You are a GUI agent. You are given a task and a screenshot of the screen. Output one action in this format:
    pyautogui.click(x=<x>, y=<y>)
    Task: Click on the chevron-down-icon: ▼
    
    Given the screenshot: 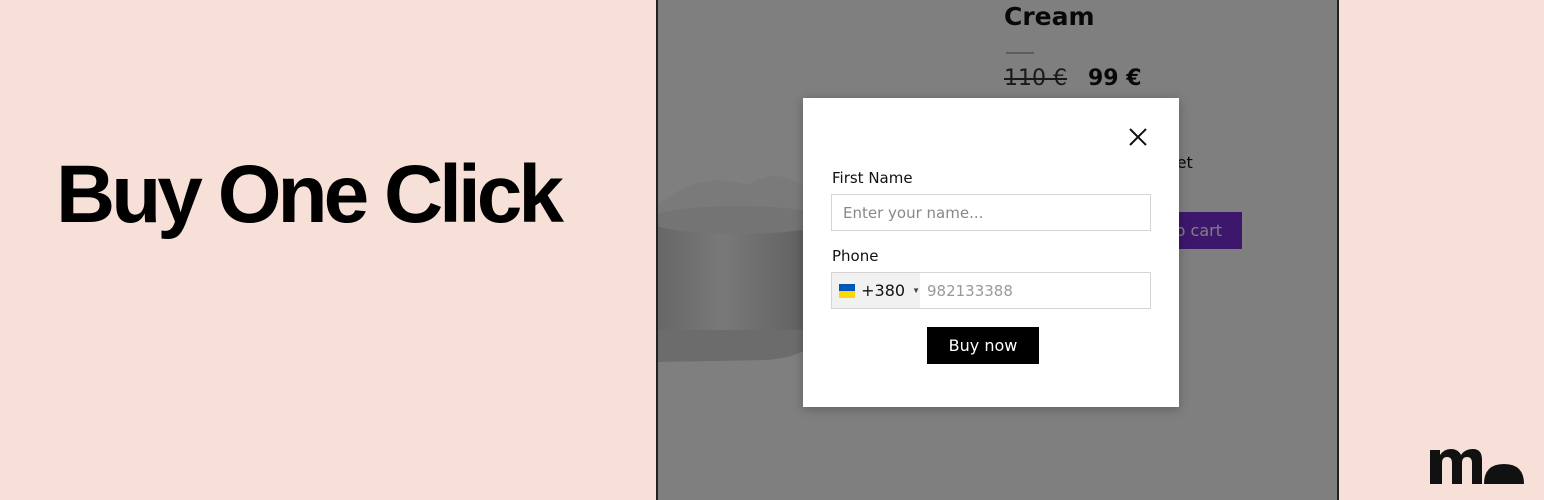 What is the action you would take?
    pyautogui.click(x=916, y=290)
    